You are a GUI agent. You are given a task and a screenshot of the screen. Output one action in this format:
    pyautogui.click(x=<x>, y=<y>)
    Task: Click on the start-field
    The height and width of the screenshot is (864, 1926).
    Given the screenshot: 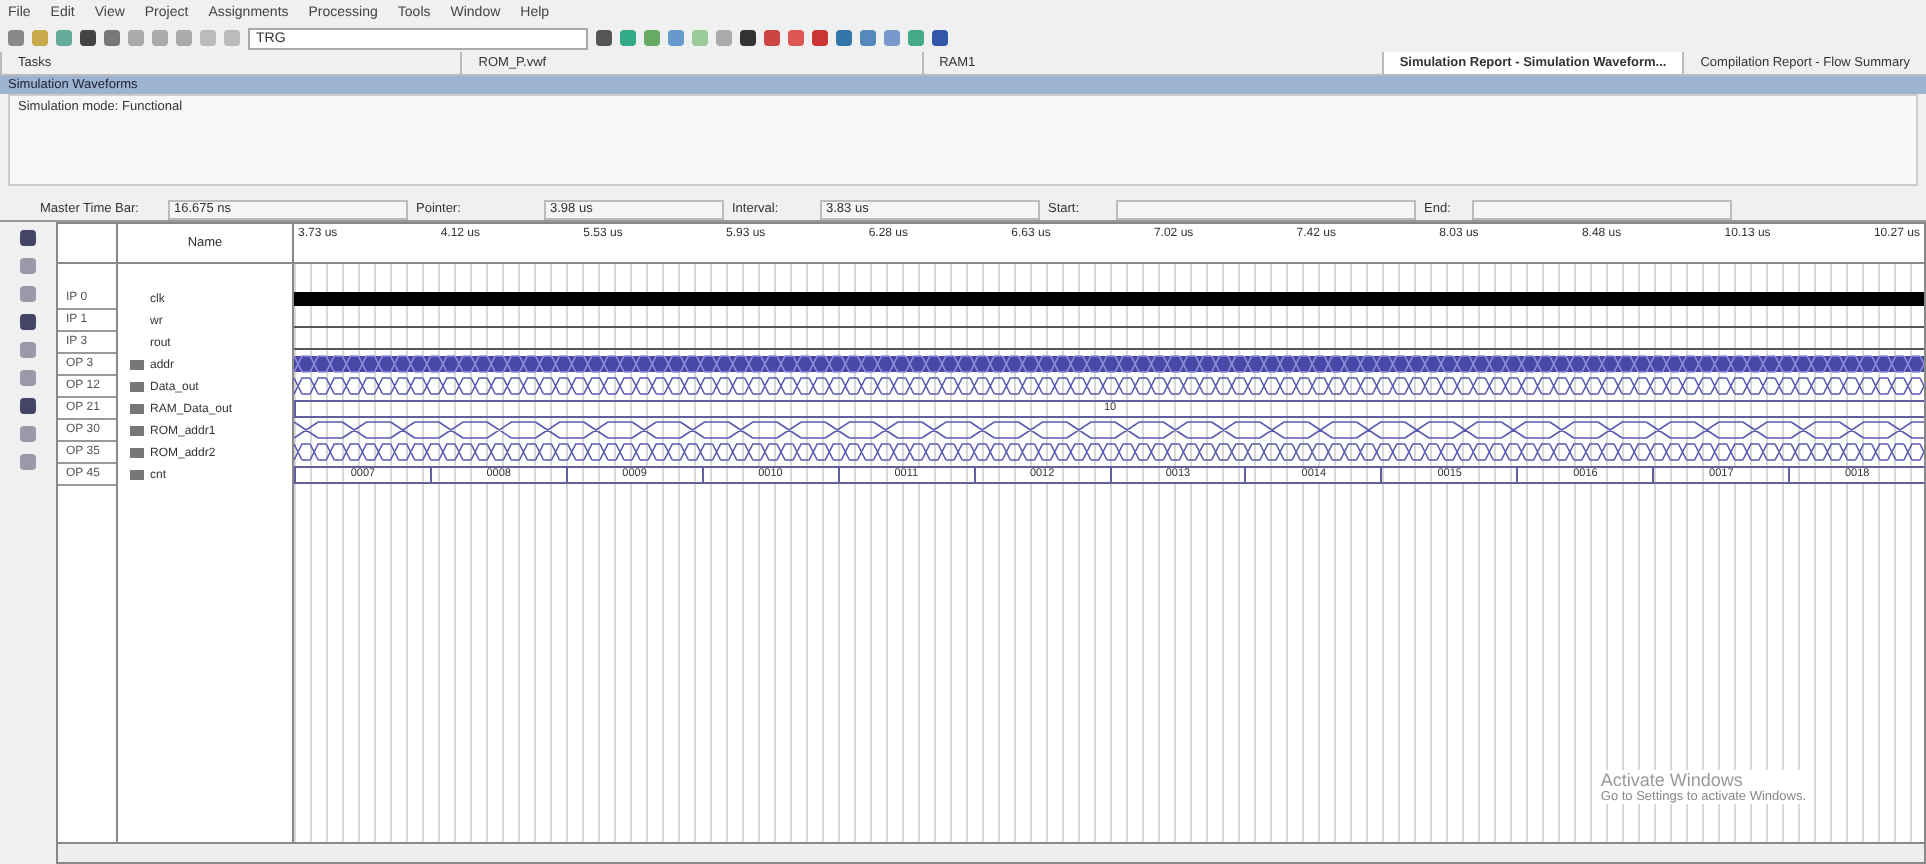 What is the action you would take?
    pyautogui.click(x=1266, y=209)
    